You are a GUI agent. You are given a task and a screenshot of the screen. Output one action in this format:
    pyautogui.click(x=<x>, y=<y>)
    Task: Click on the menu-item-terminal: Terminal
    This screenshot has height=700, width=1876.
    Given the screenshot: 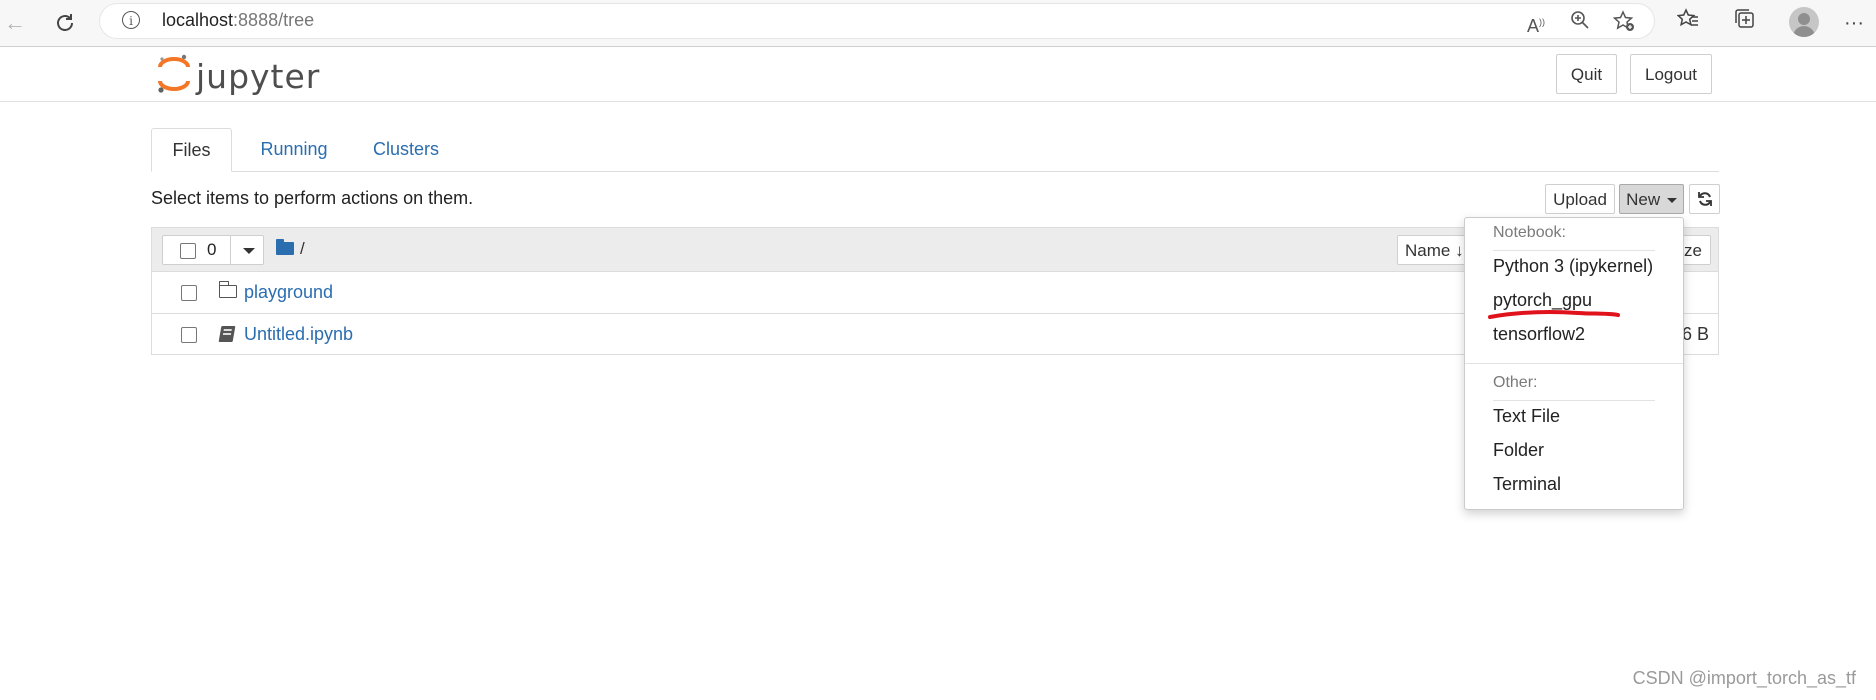 What is the action you would take?
    pyautogui.click(x=1527, y=484)
    